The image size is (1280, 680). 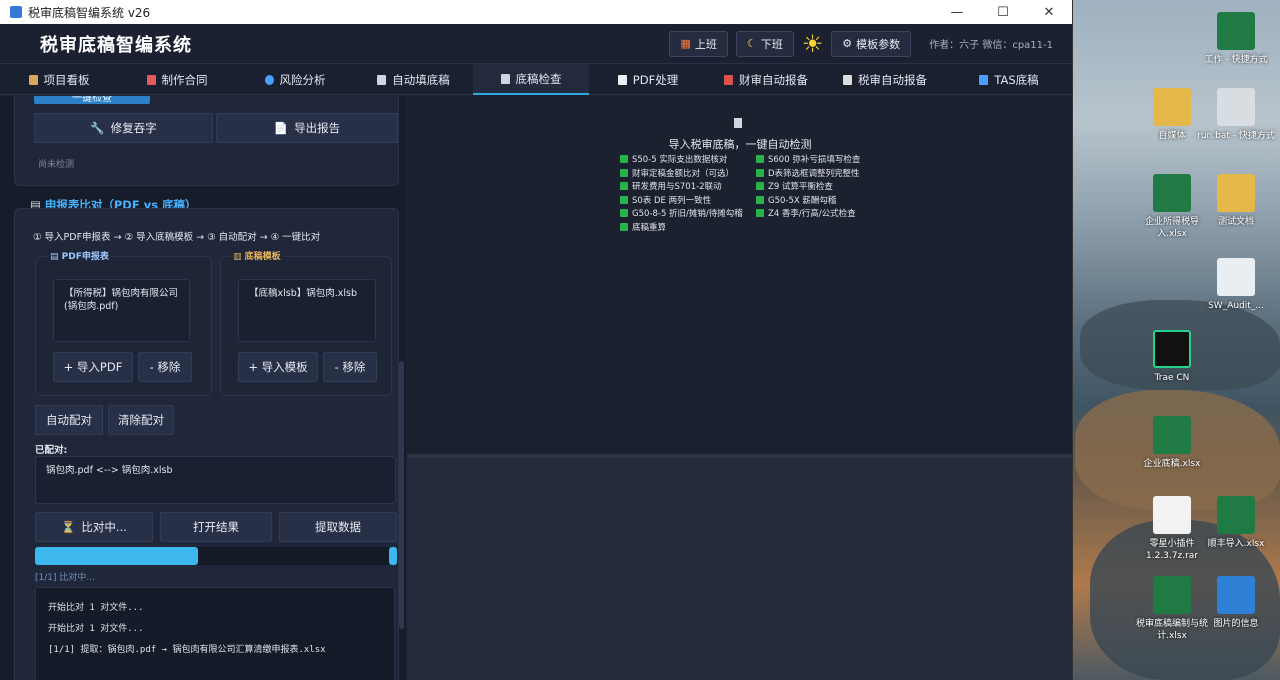 What do you see at coordinates (413, 79) in the screenshot?
I see `tab-auto-fill: 自动填底稿` at bounding box center [413, 79].